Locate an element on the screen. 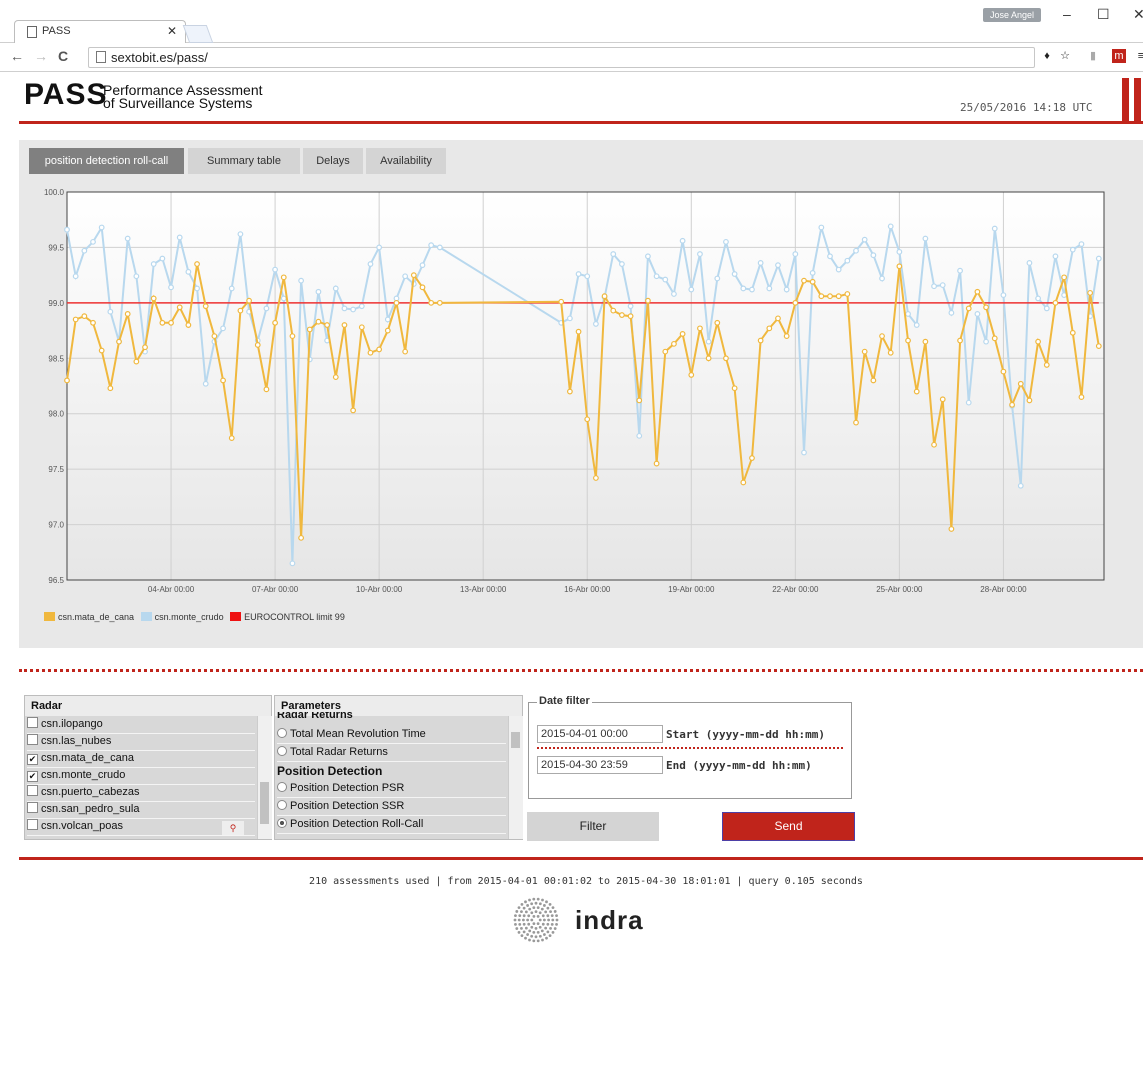  parameter-option: Position Detection SSR is located at coordinates (391, 806).